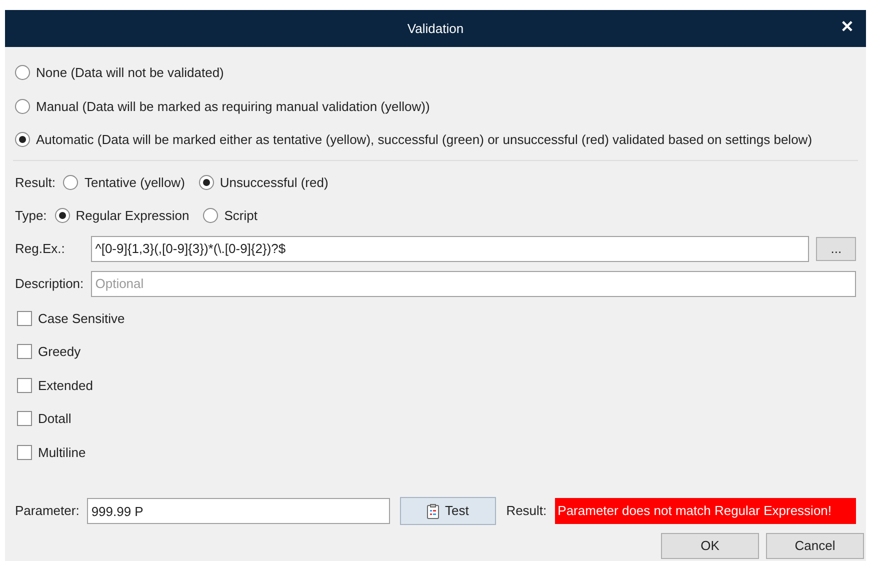 The width and height of the screenshot is (870, 561). What do you see at coordinates (705, 511) in the screenshot?
I see `result-message: Parameter does not match Regular Expression!` at bounding box center [705, 511].